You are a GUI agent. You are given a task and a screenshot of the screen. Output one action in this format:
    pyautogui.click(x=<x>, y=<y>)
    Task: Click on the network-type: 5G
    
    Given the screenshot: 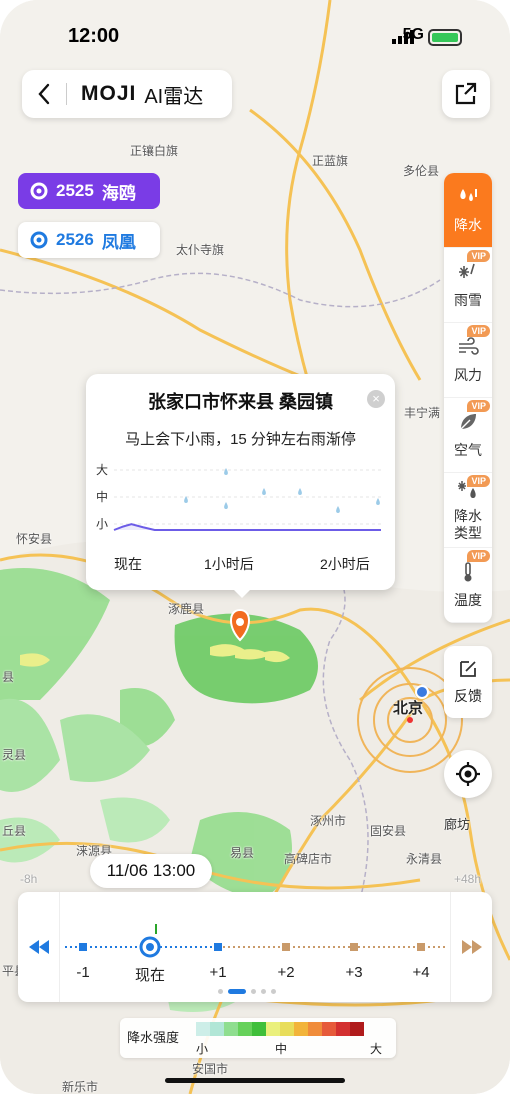 What is the action you would take?
    pyautogui.click(x=413, y=34)
    